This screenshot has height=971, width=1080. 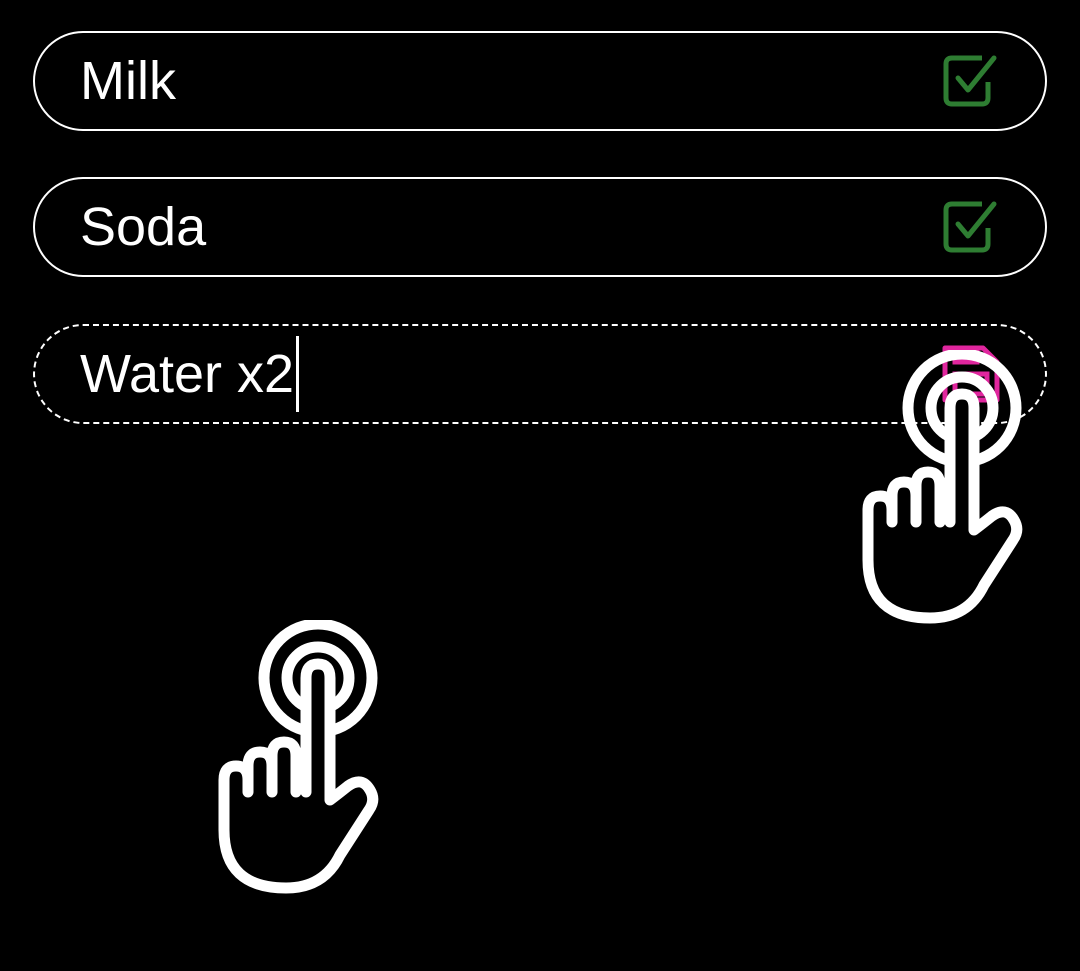 I want to click on list-item: Soda, so click(x=540, y=227).